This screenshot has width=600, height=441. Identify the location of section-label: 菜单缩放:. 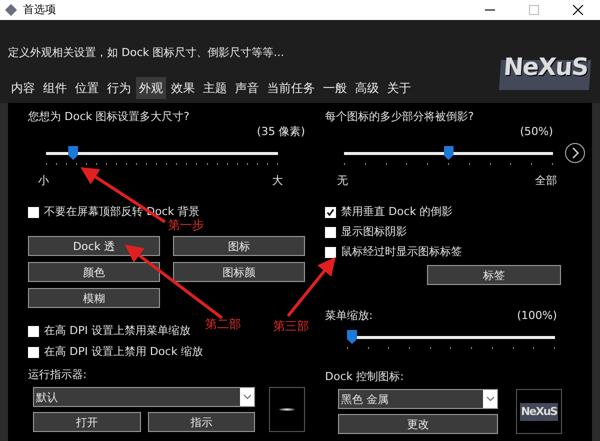
(349, 316).